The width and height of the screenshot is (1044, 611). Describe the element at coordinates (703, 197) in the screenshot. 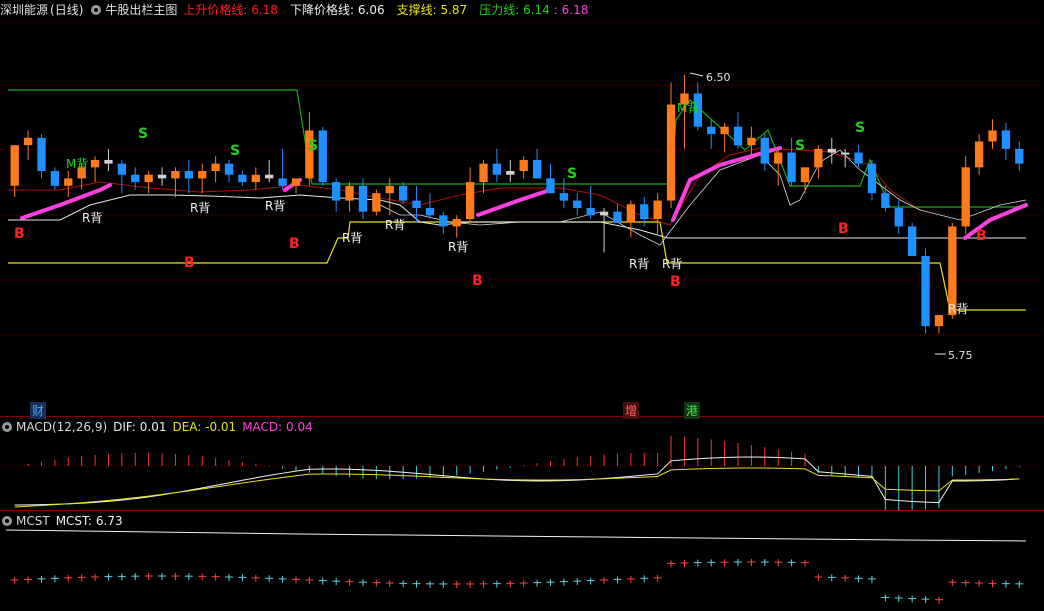

I see `ma-white-line` at that location.